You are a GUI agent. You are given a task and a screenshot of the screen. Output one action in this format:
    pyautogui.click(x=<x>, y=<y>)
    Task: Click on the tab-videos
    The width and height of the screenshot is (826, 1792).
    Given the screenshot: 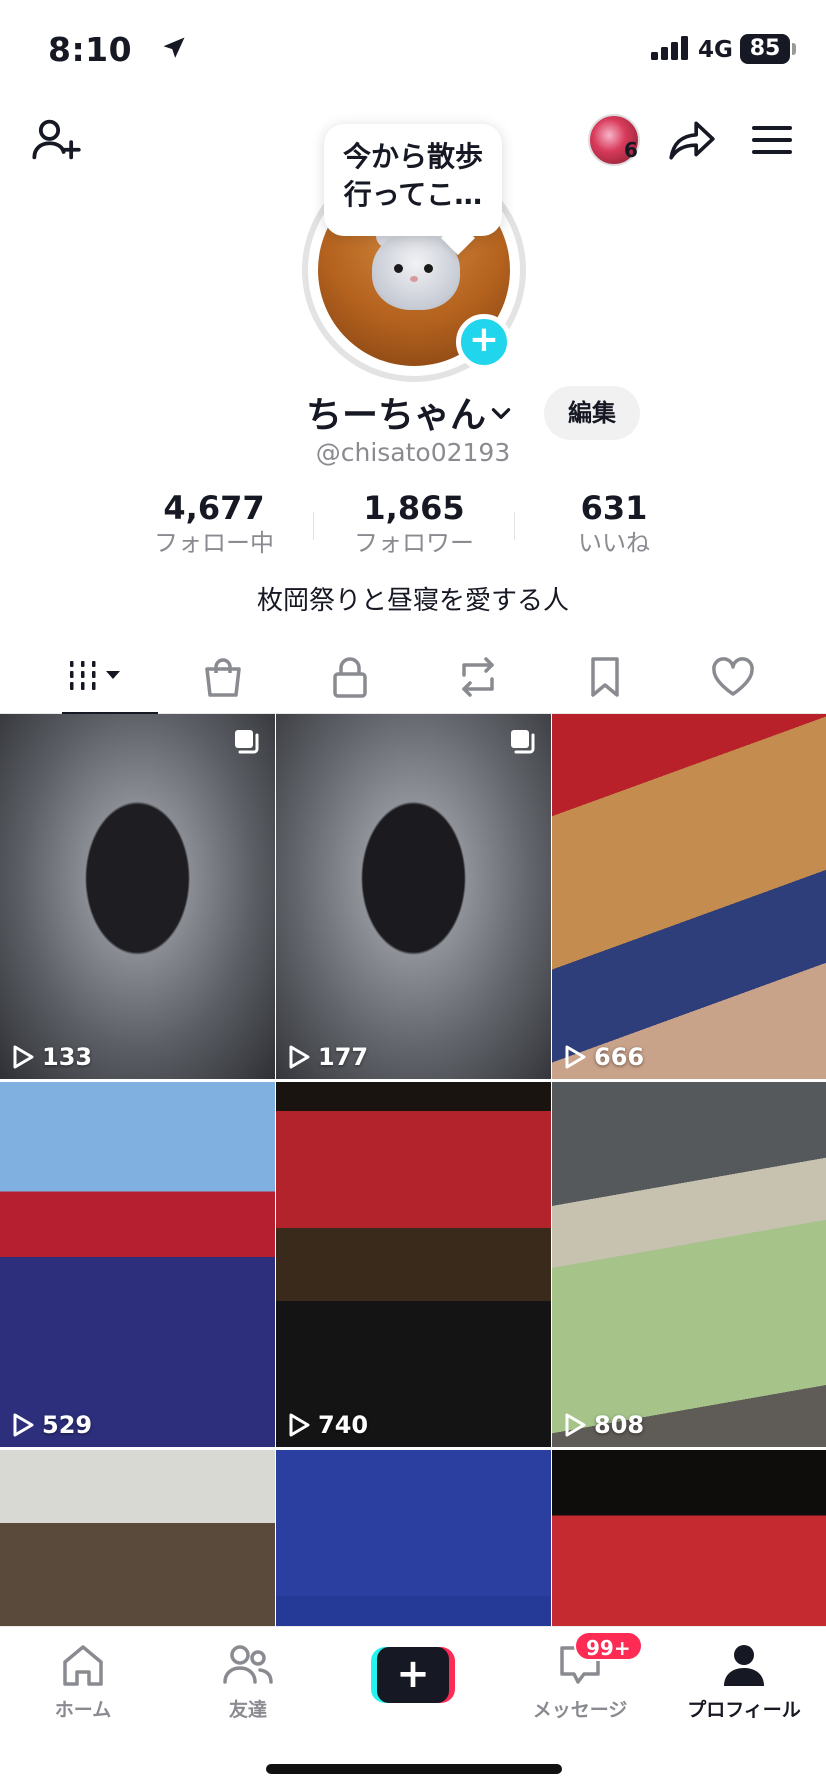 What is the action you would take?
    pyautogui.click(x=100, y=677)
    